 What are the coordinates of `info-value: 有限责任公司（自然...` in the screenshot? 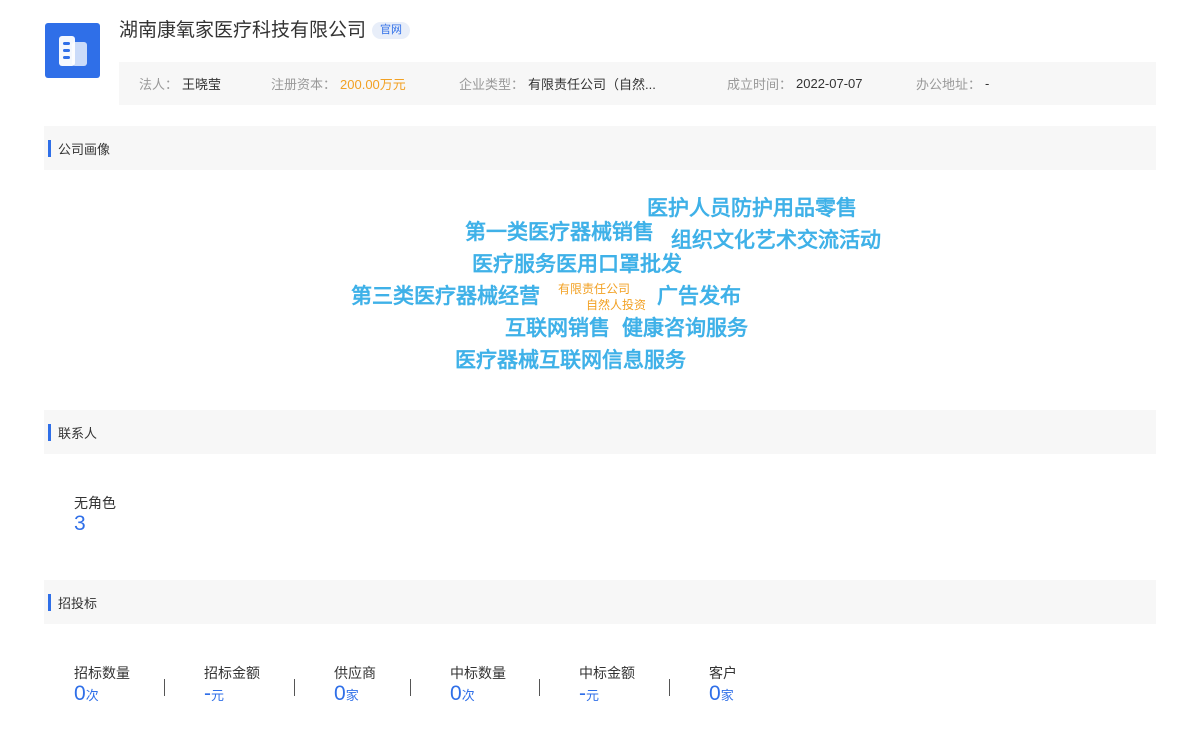 It's located at (592, 84).